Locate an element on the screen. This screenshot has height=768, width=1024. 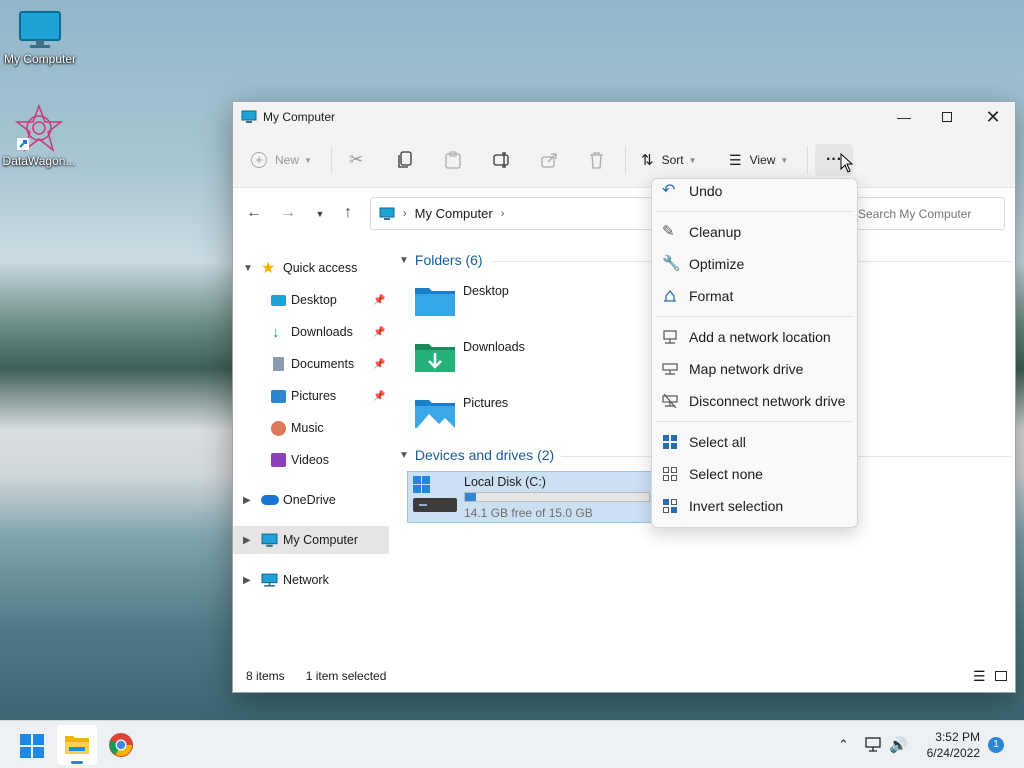
copy-button is located at coordinates (406, 160).